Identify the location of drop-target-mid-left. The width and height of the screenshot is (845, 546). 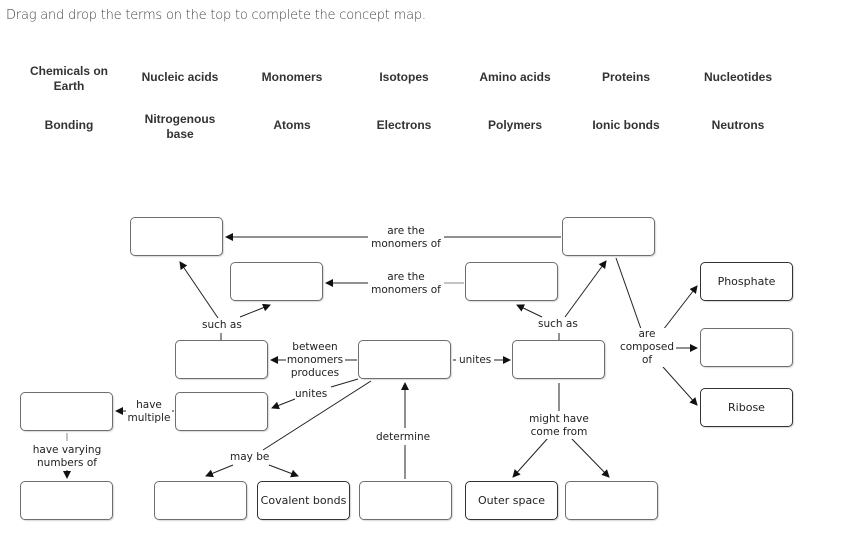
(276, 281).